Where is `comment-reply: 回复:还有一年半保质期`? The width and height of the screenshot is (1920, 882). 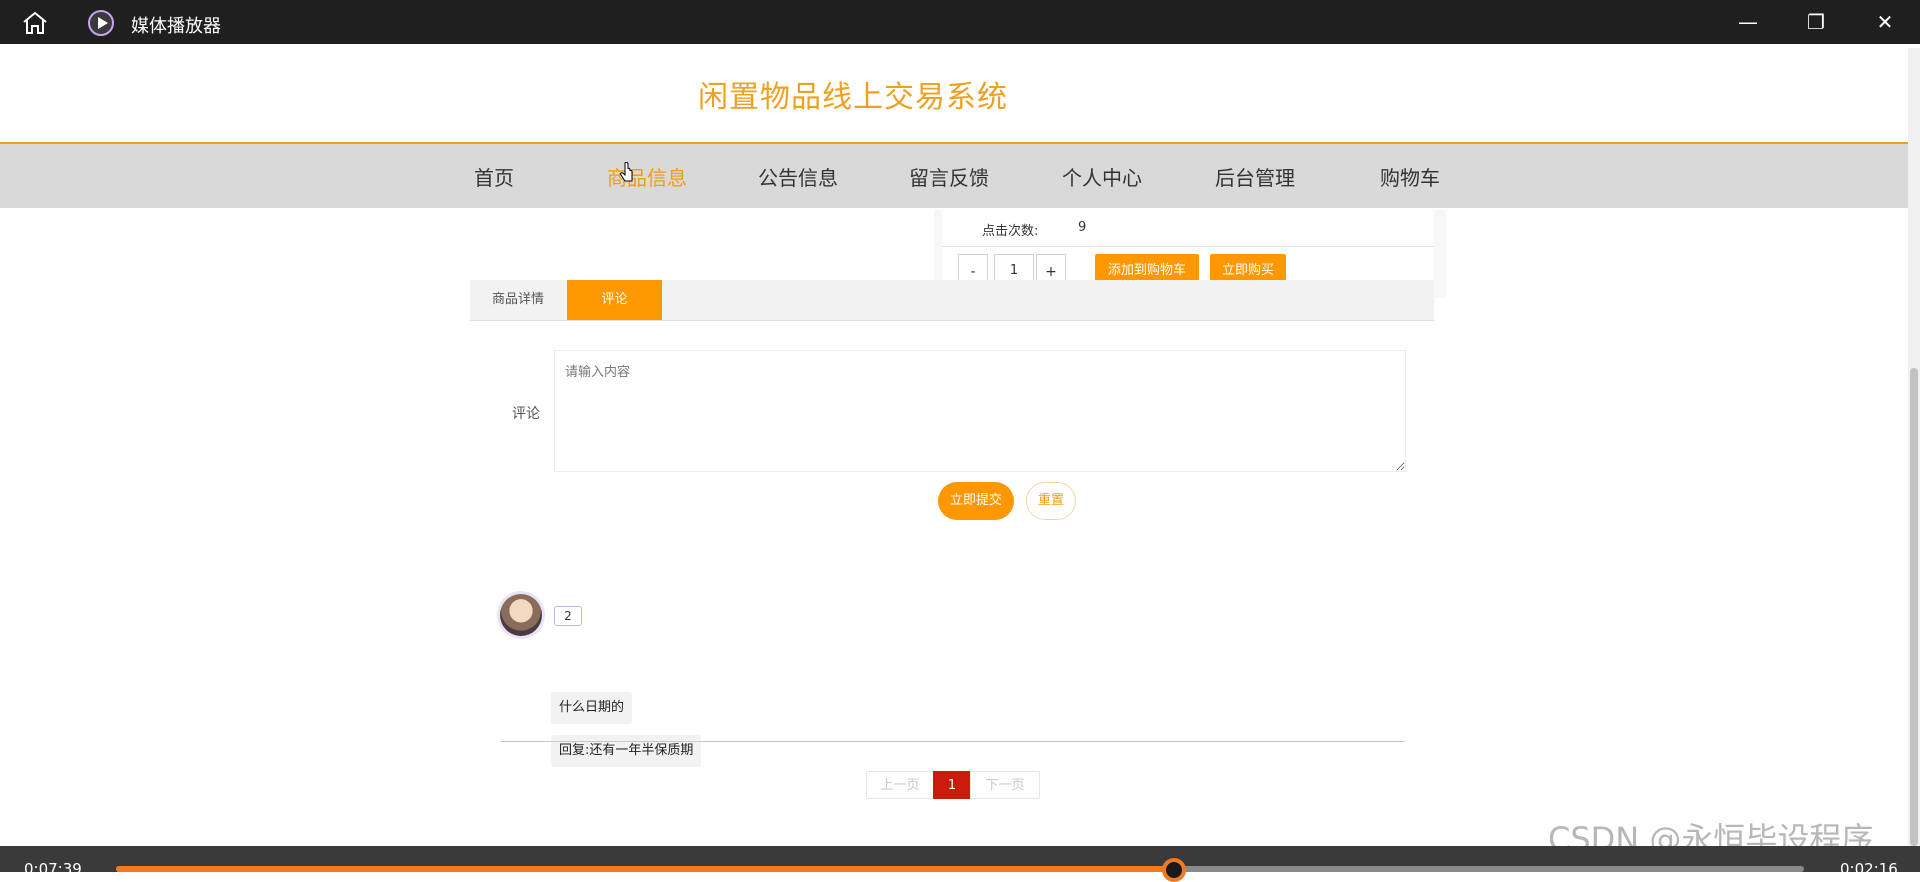 comment-reply: 回复:还有一年半保质期 is located at coordinates (626, 751).